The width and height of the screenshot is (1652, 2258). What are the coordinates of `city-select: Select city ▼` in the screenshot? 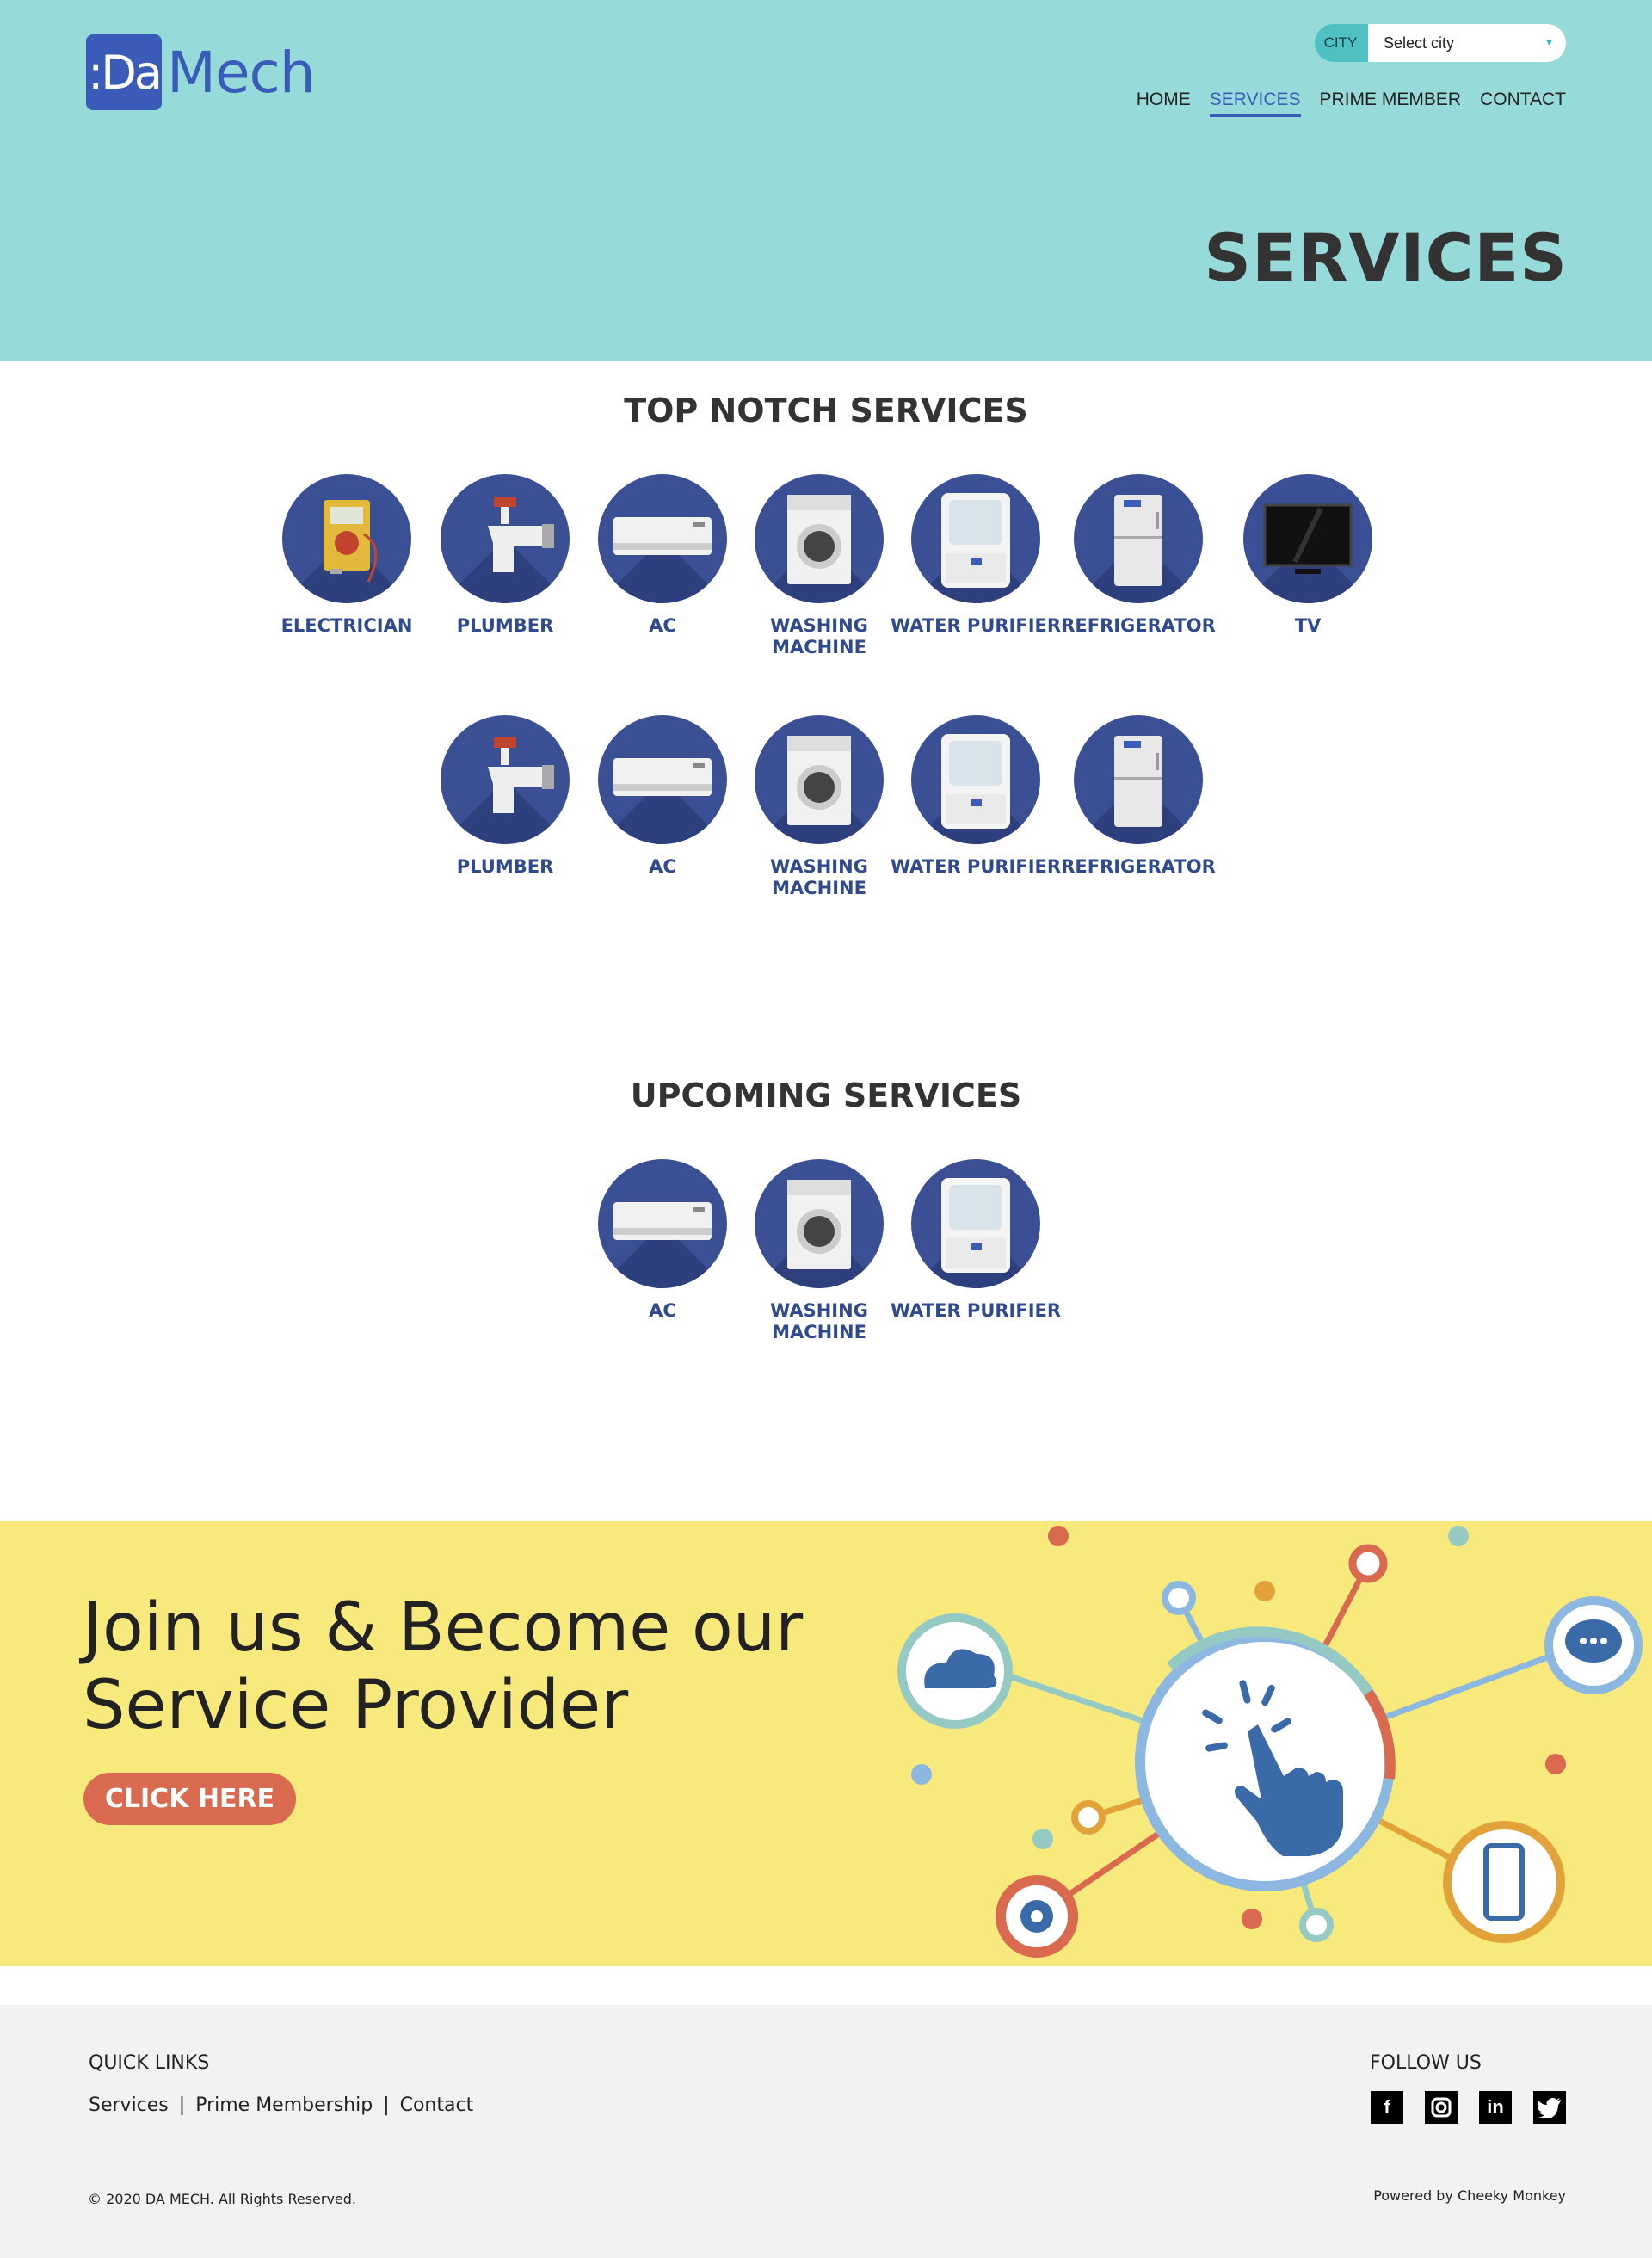 It's located at (1467, 43).